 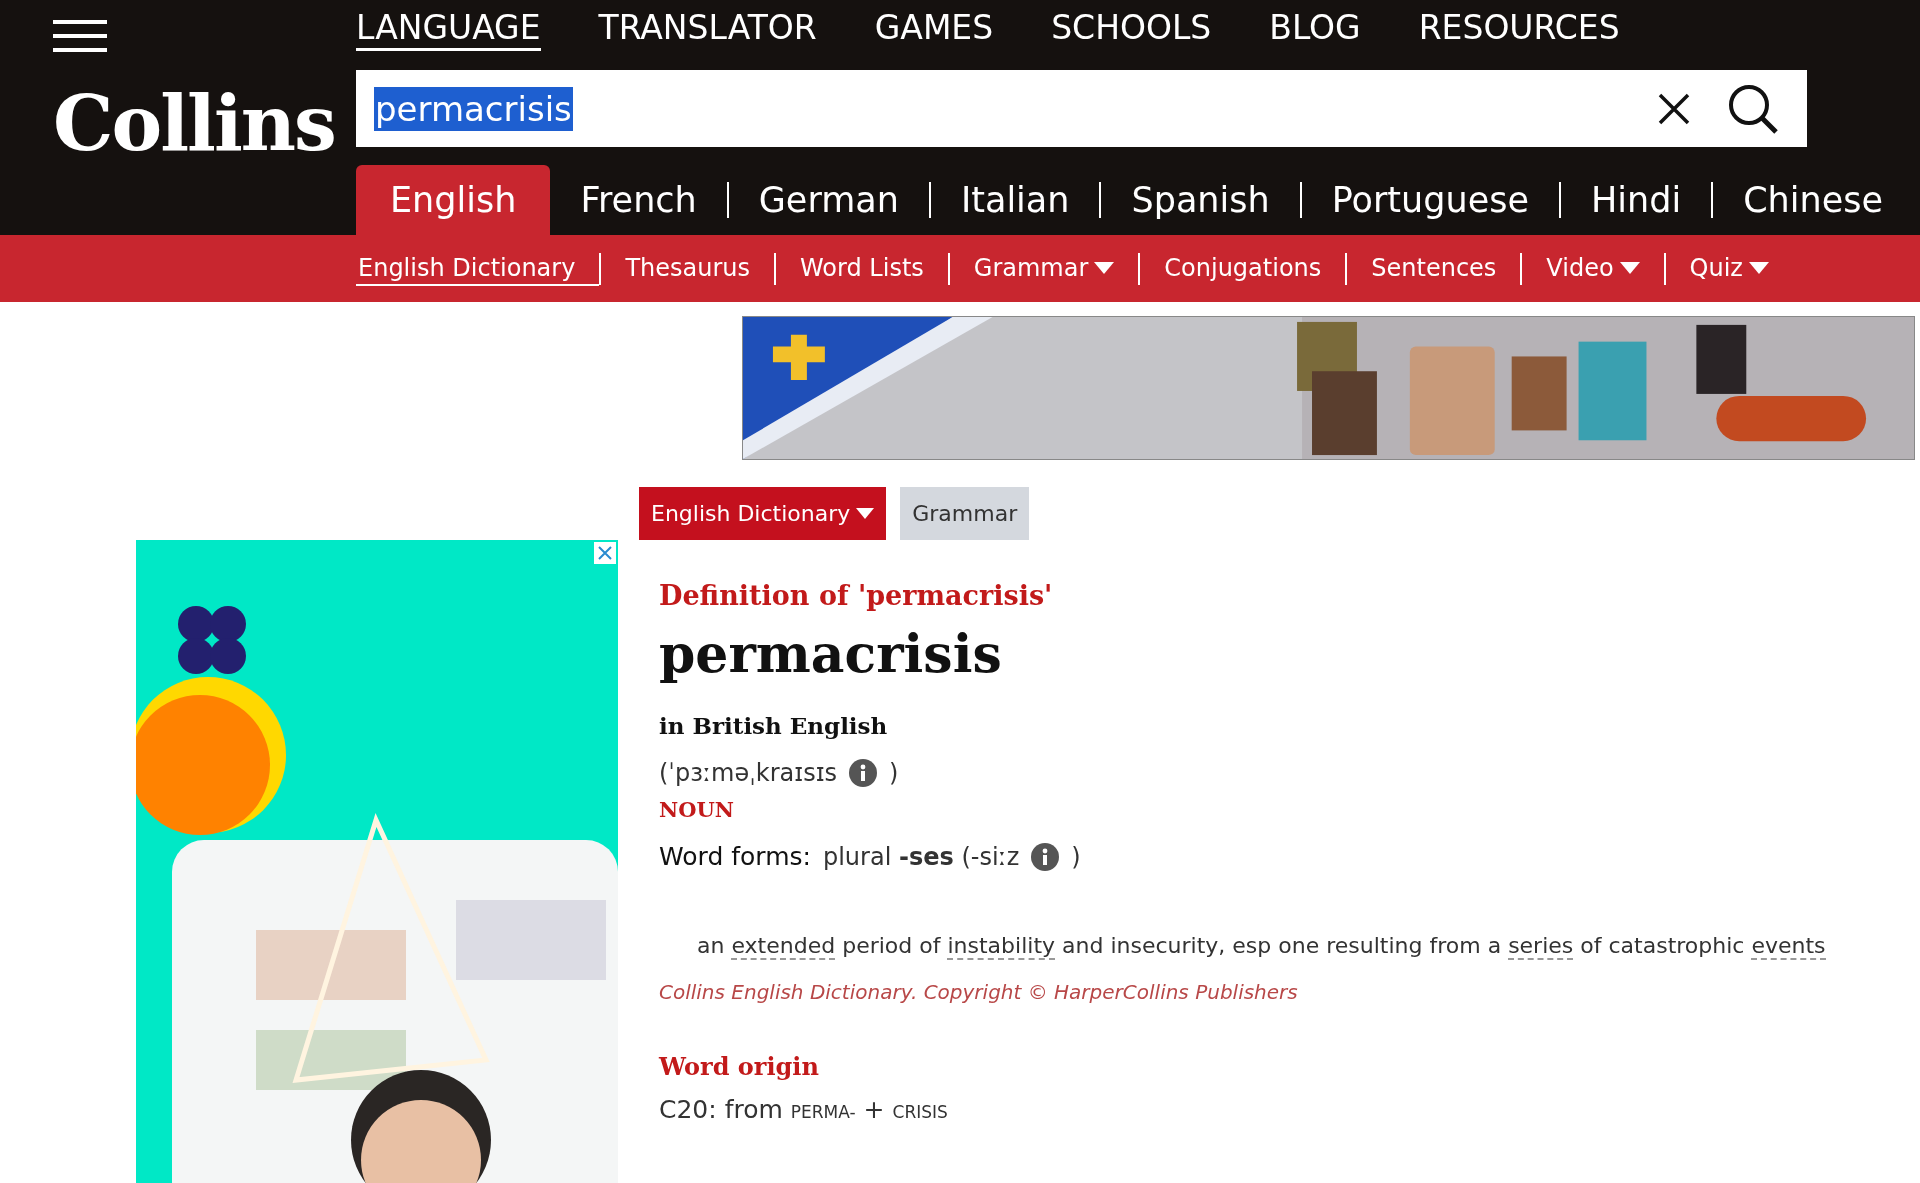 What do you see at coordinates (783, 946) in the screenshot?
I see `word-link: extended` at bounding box center [783, 946].